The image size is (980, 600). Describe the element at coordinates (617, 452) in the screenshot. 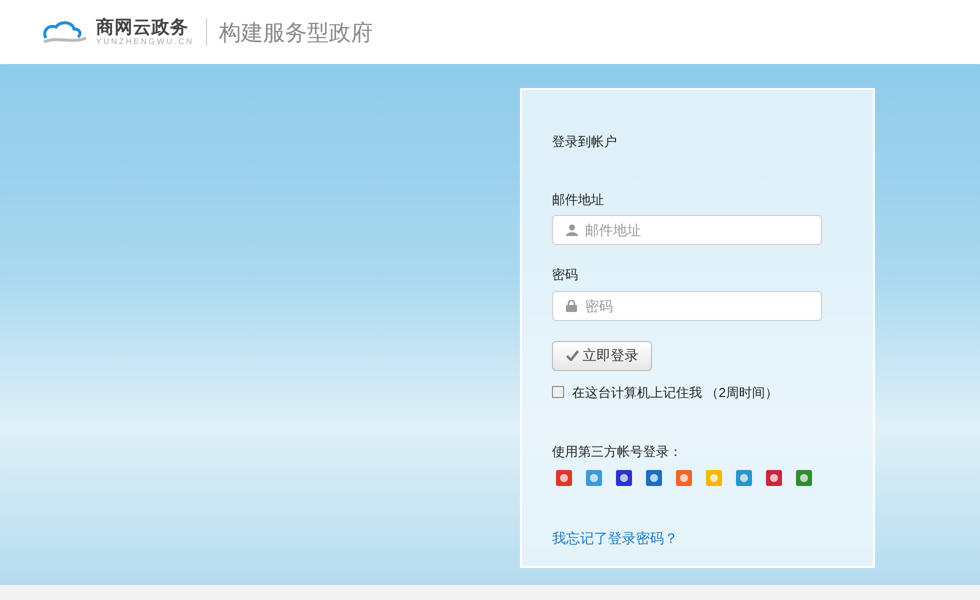

I see `third-party-label: 使用第三方帐号登录：` at that location.